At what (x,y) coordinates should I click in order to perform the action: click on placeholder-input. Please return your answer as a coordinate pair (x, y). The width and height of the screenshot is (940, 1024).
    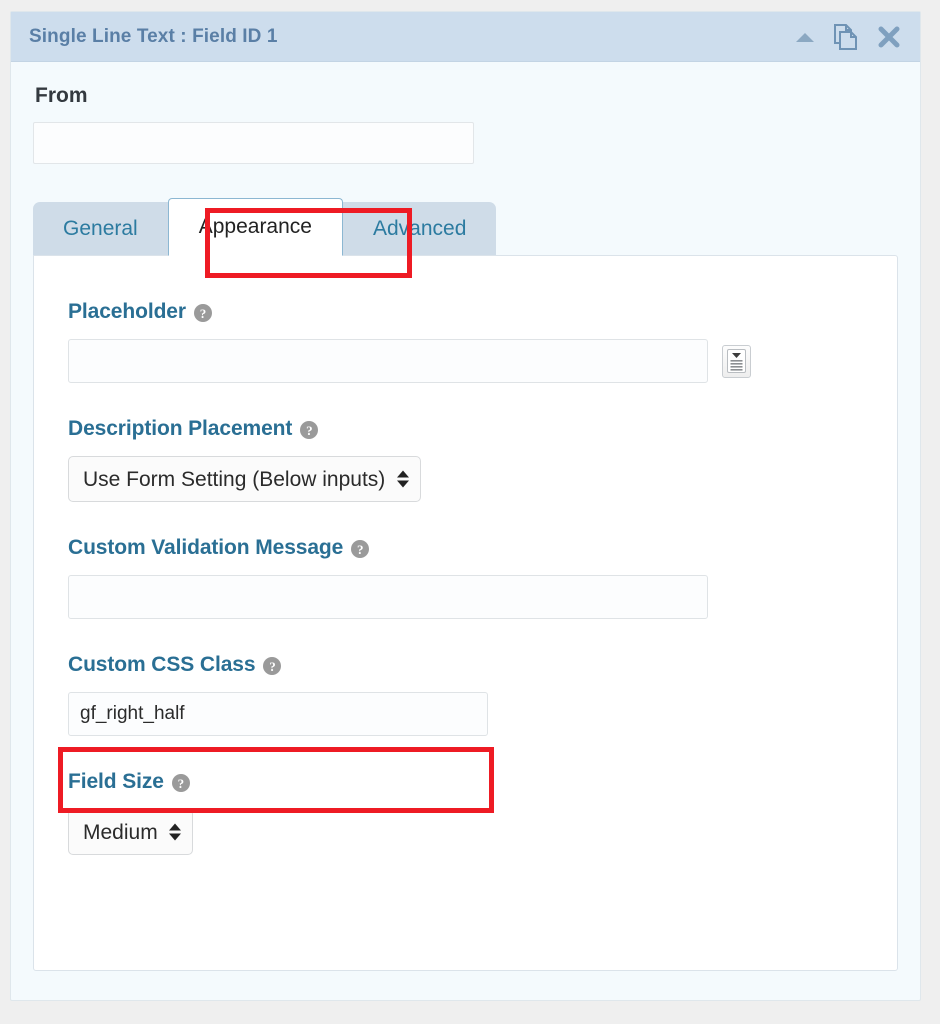
    Looking at the image, I should click on (388, 361).